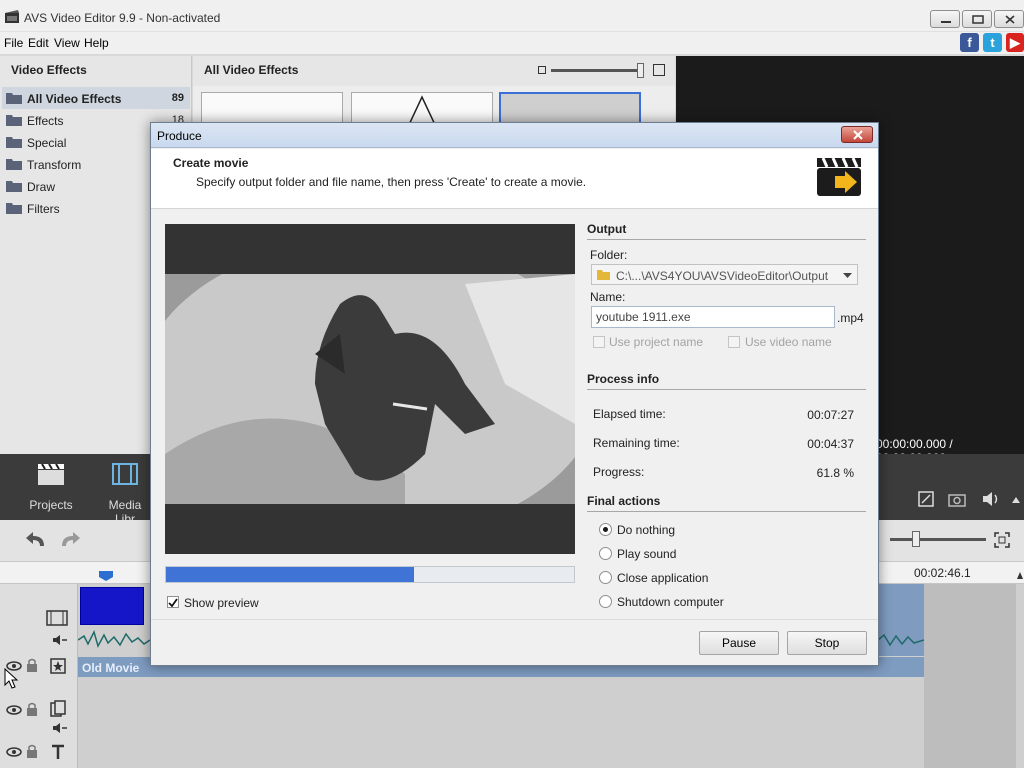 This screenshot has height=768, width=1024. I want to click on facebook-icon: f, so click(969, 42).